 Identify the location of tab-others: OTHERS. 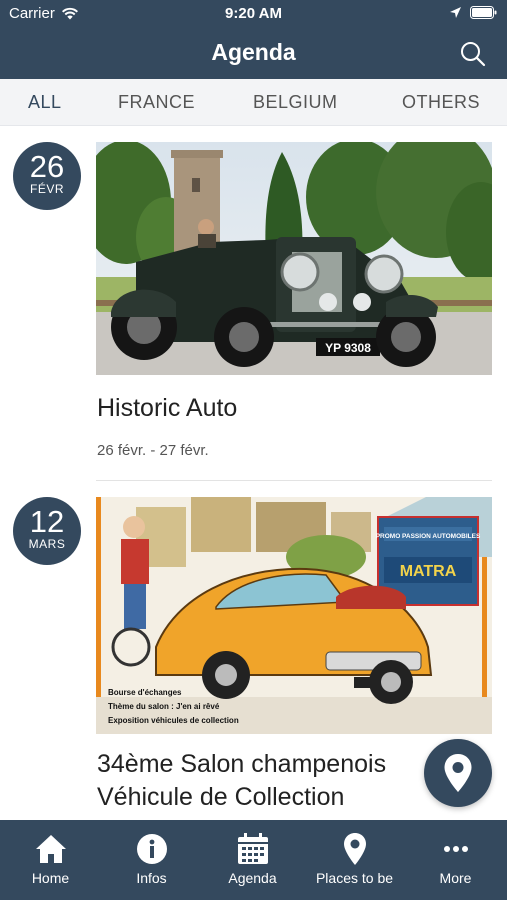
(441, 102).